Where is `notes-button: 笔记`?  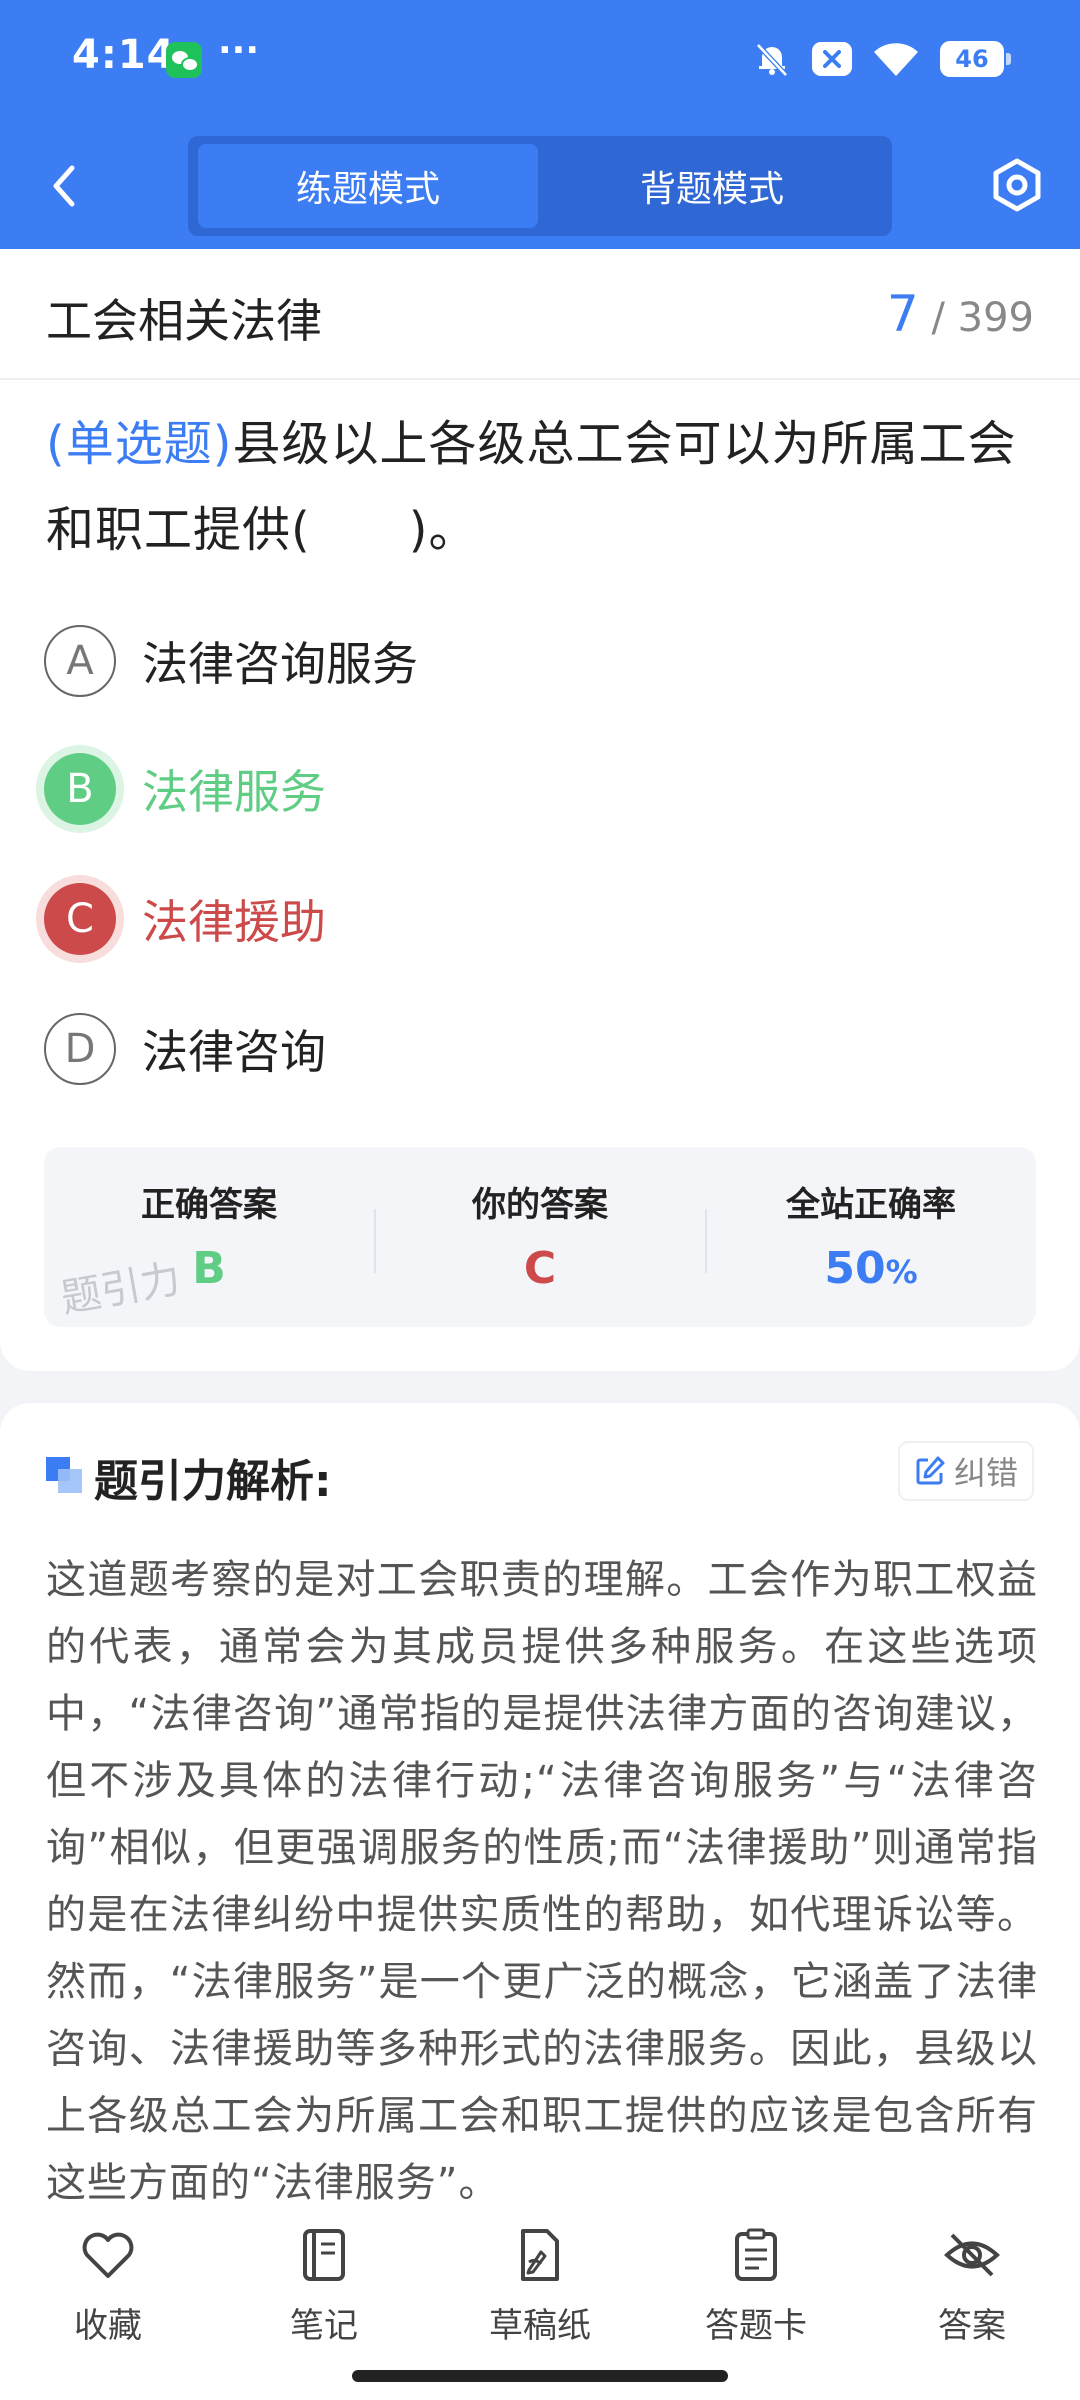 notes-button: 笔记 is located at coordinates (324, 2286).